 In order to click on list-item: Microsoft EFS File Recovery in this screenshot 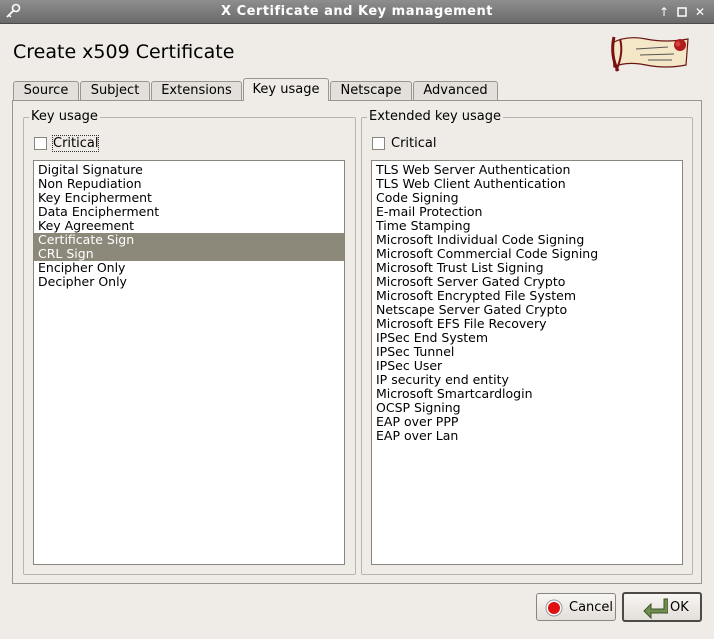, I will do `click(527, 324)`.